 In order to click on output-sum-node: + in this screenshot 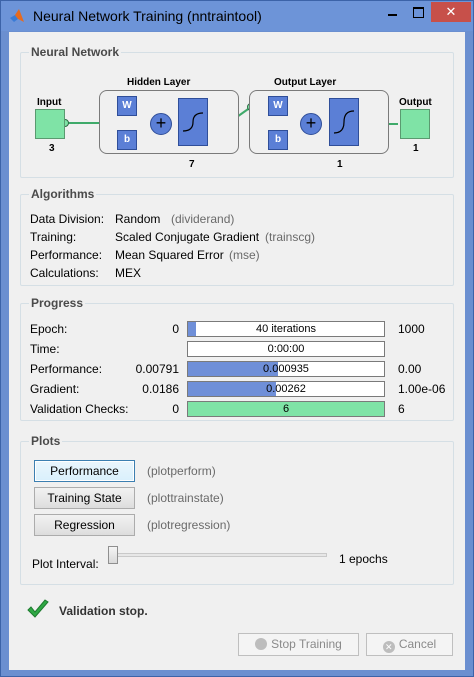, I will do `click(311, 124)`.